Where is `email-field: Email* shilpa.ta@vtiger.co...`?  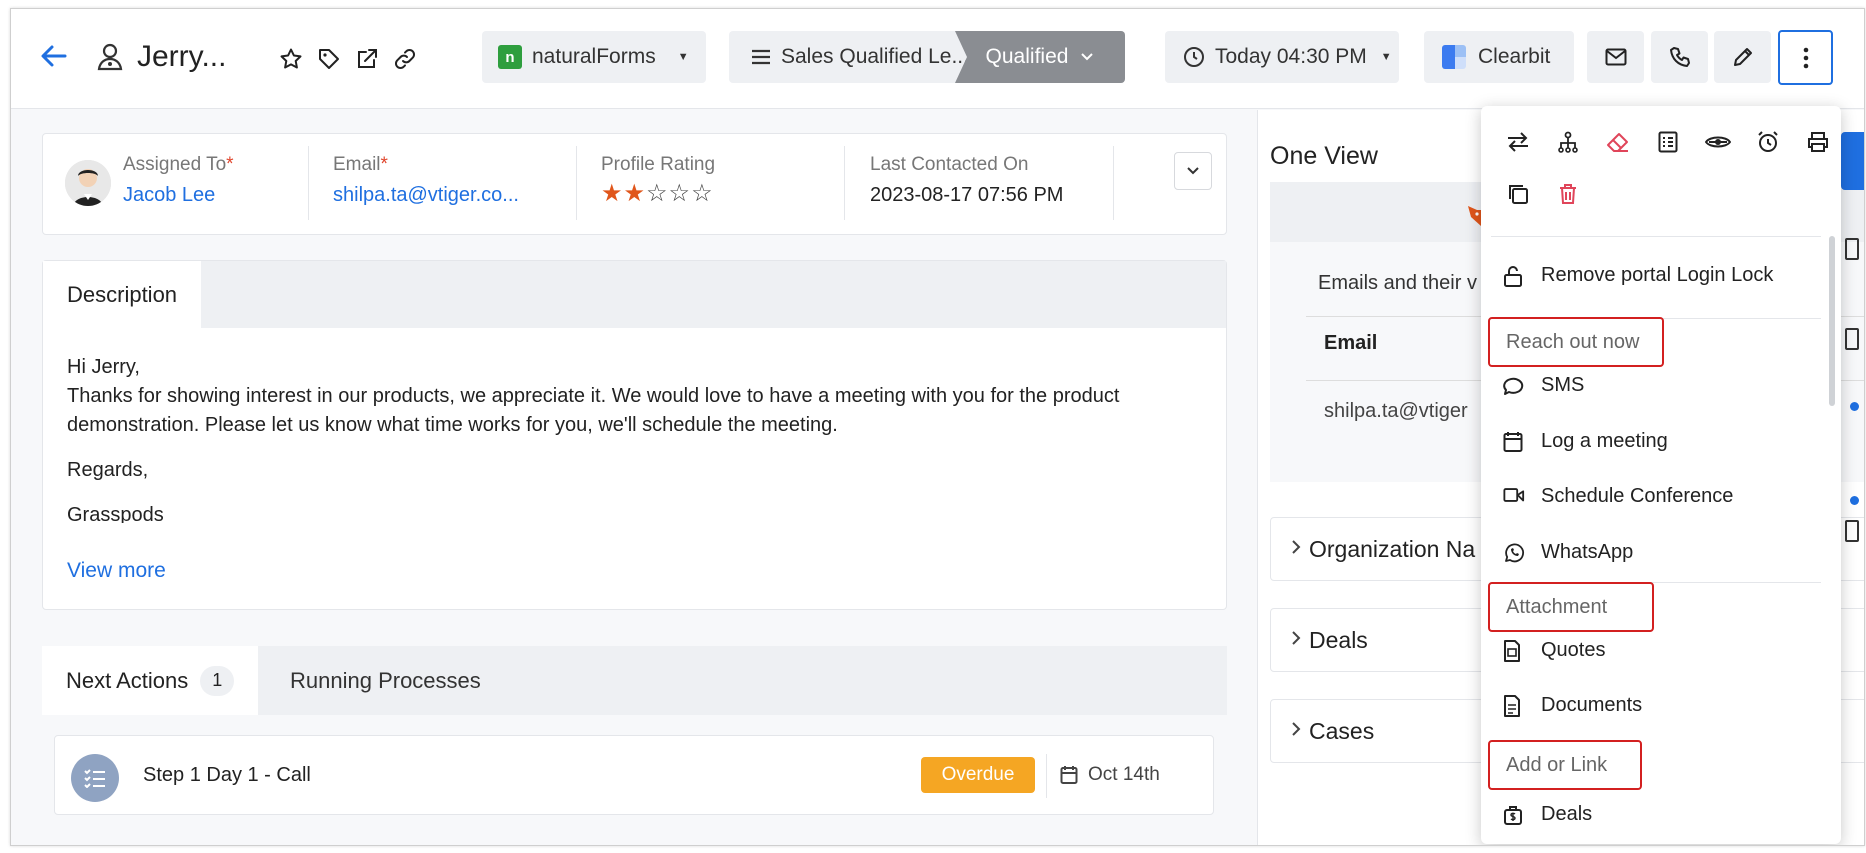
email-field: Email* shilpa.ta@vtiger.co... is located at coordinates (426, 180).